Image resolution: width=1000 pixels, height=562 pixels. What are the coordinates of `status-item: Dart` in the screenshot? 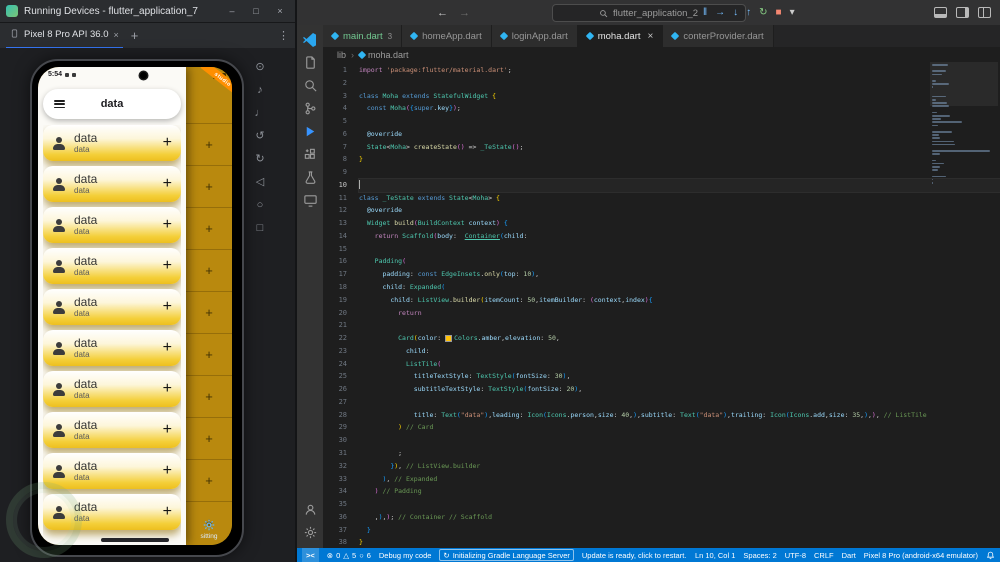 It's located at (849, 555).